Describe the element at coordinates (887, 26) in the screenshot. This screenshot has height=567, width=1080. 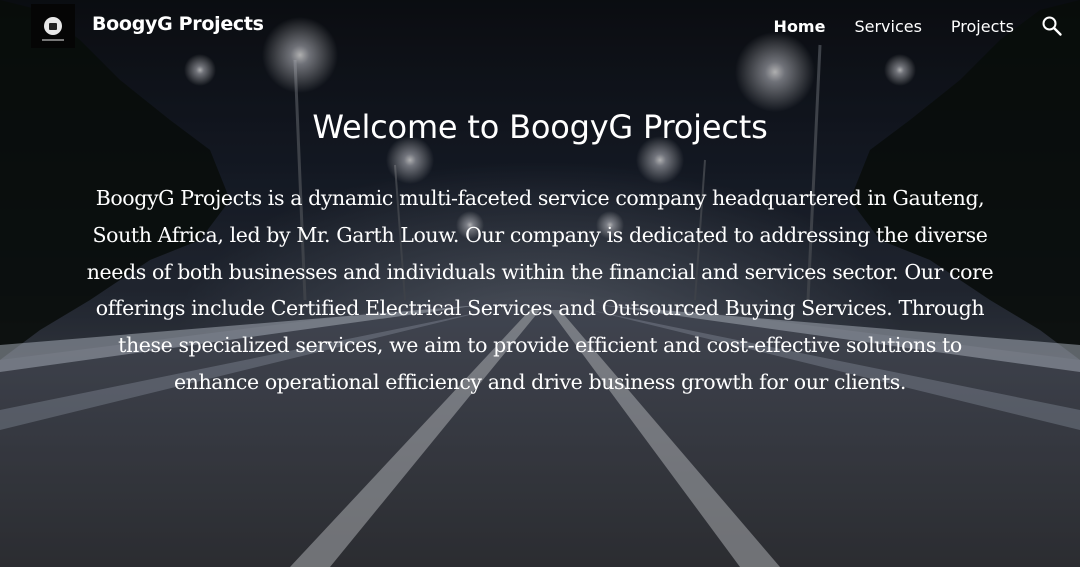
I see `nav-item-services: Services` at that location.